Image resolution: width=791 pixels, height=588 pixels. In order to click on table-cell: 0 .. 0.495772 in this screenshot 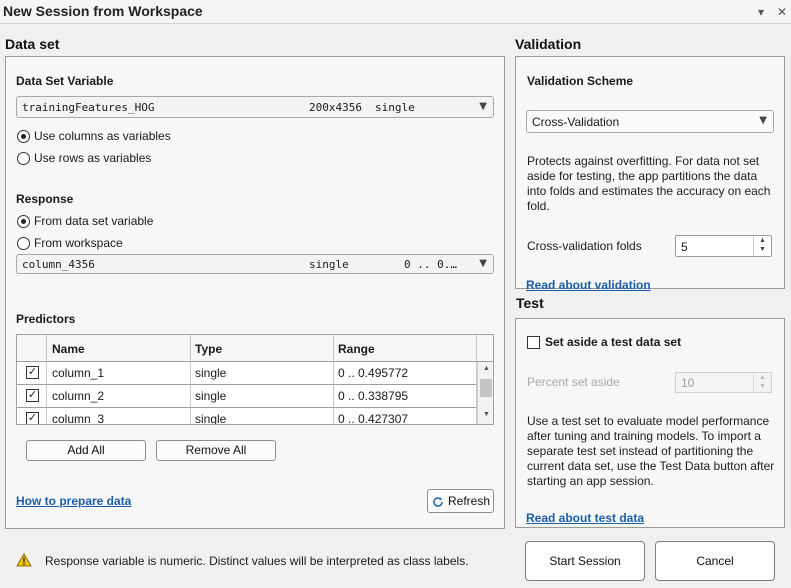, I will do `click(405, 373)`.